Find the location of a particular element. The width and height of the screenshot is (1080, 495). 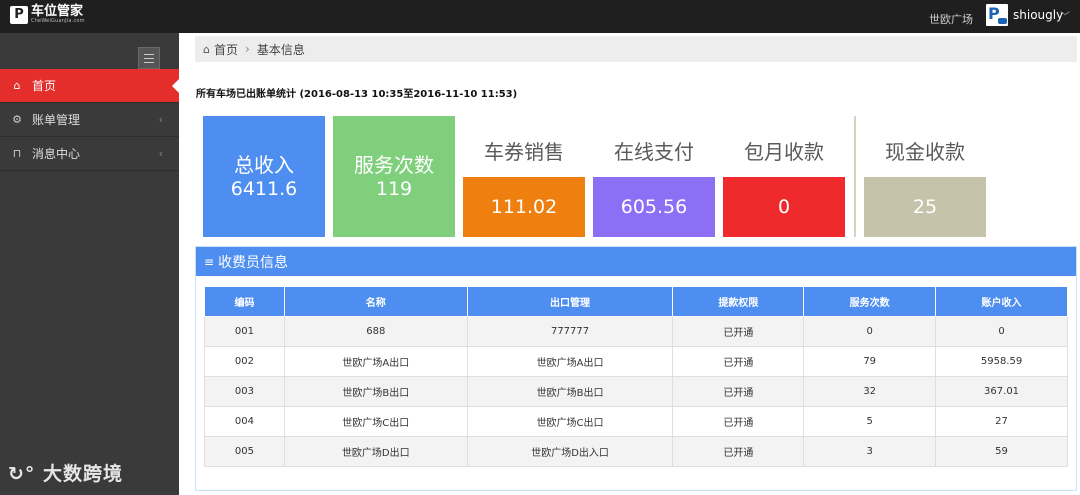

divider is located at coordinates (855, 176).